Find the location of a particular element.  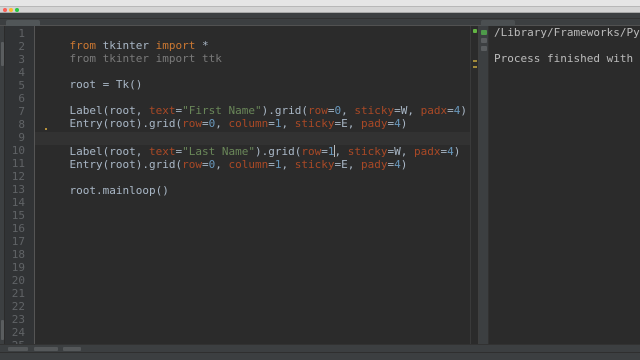

line-number: 17 is located at coordinates (18, 241).